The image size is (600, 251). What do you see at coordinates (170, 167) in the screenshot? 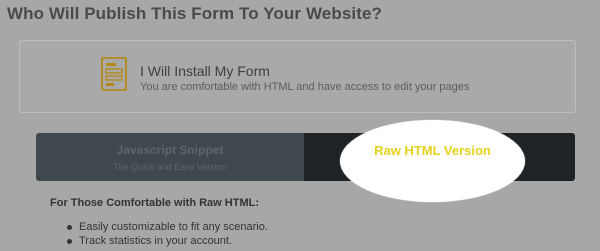
I see `javascript-snippet-subtitle: The Quick and Easy Version` at bounding box center [170, 167].